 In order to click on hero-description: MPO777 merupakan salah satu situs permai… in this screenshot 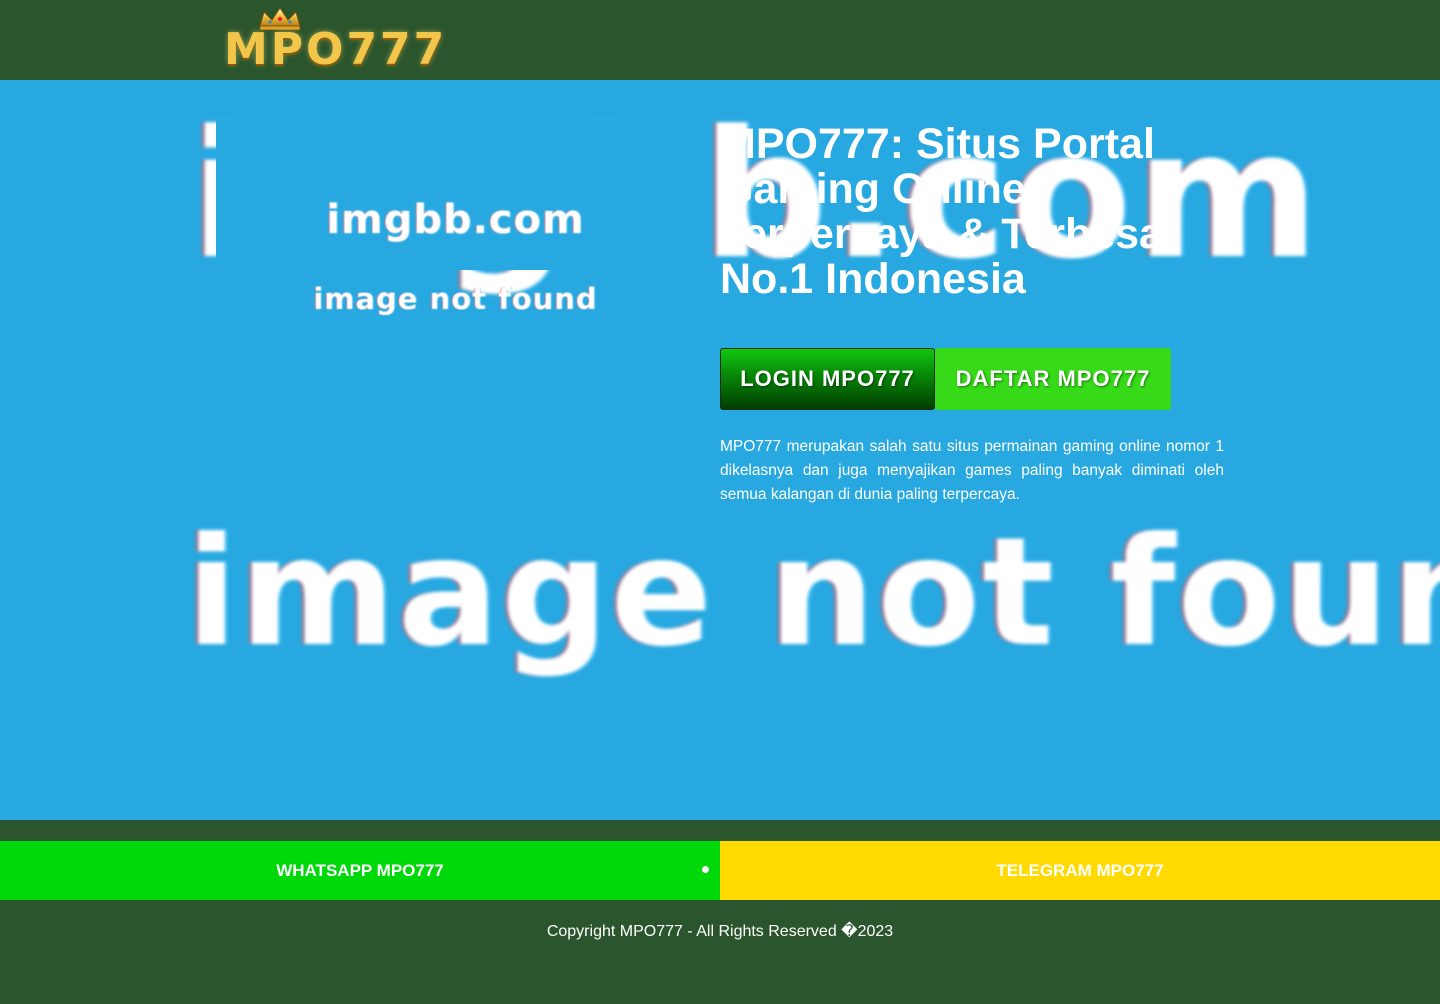, I will do `click(972, 470)`.